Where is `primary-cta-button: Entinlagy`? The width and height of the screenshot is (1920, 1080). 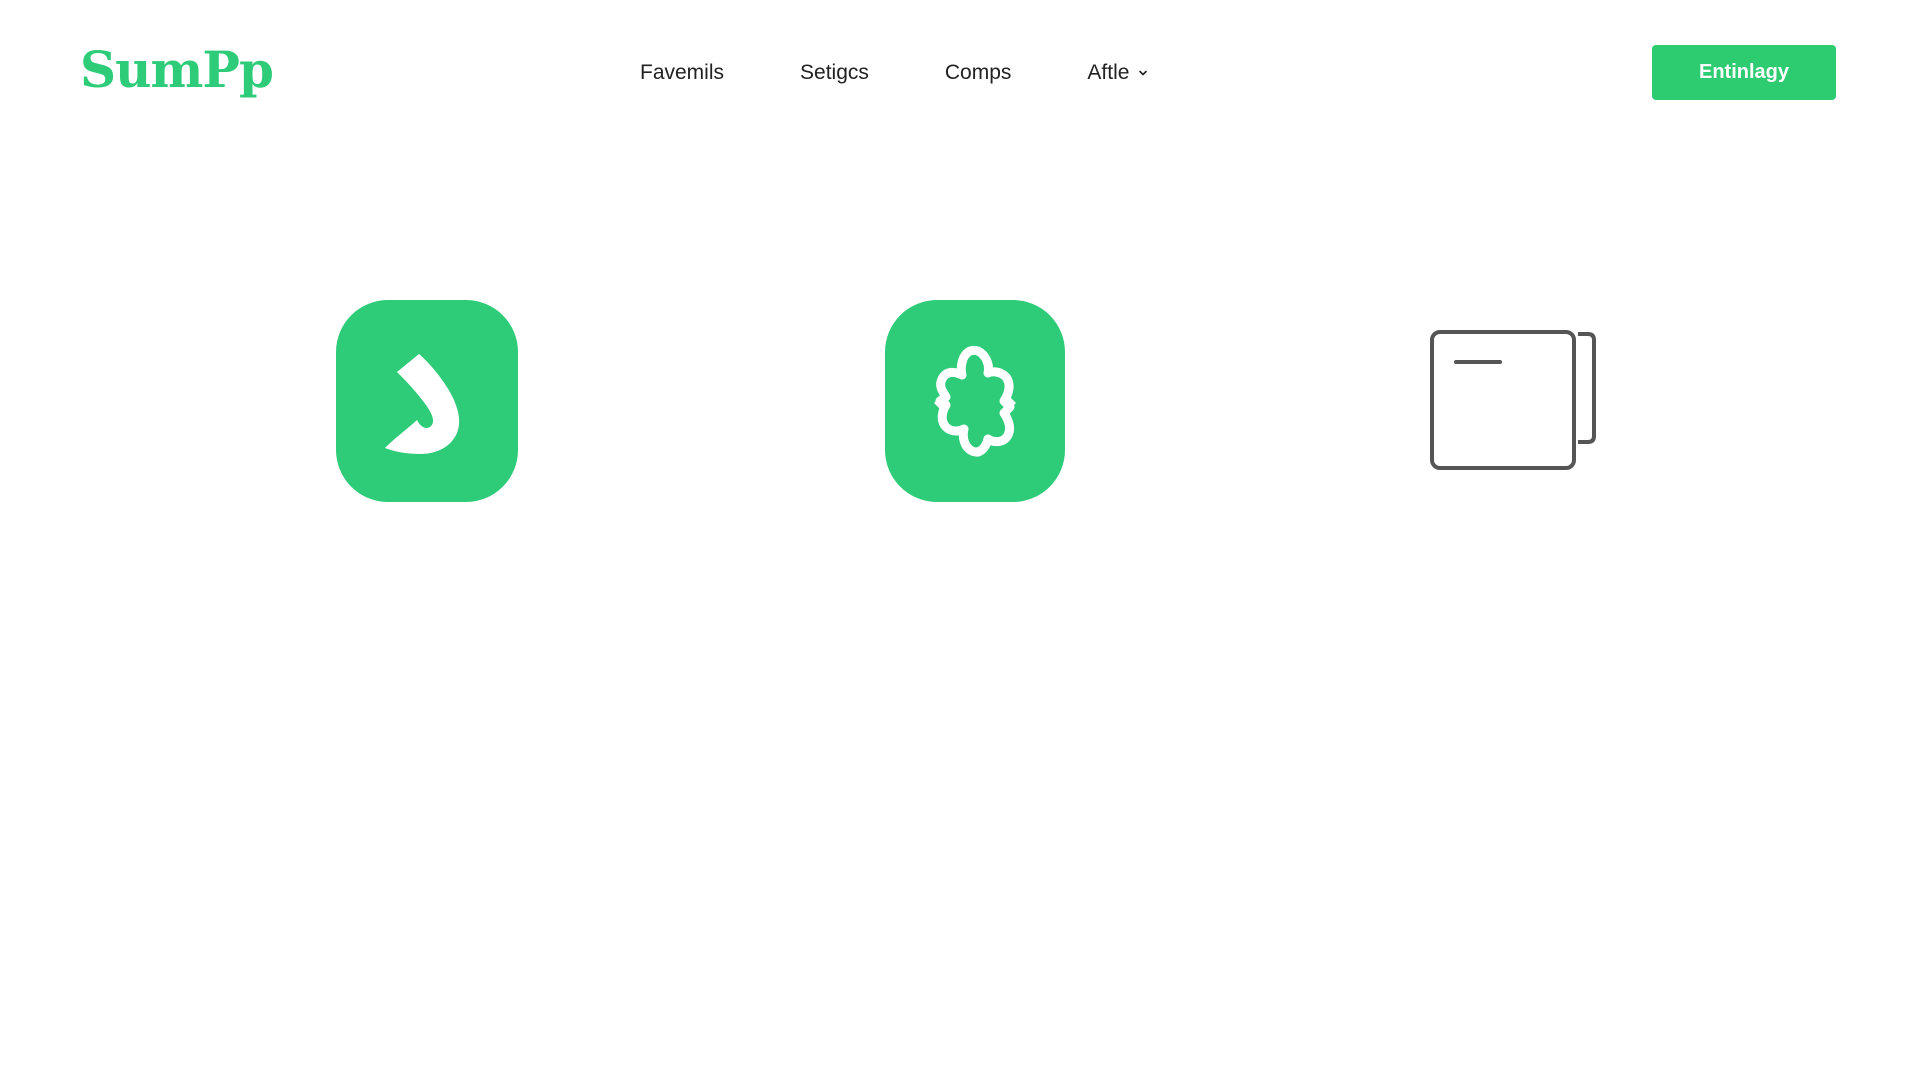
primary-cta-button: Entinlagy is located at coordinates (1744, 72).